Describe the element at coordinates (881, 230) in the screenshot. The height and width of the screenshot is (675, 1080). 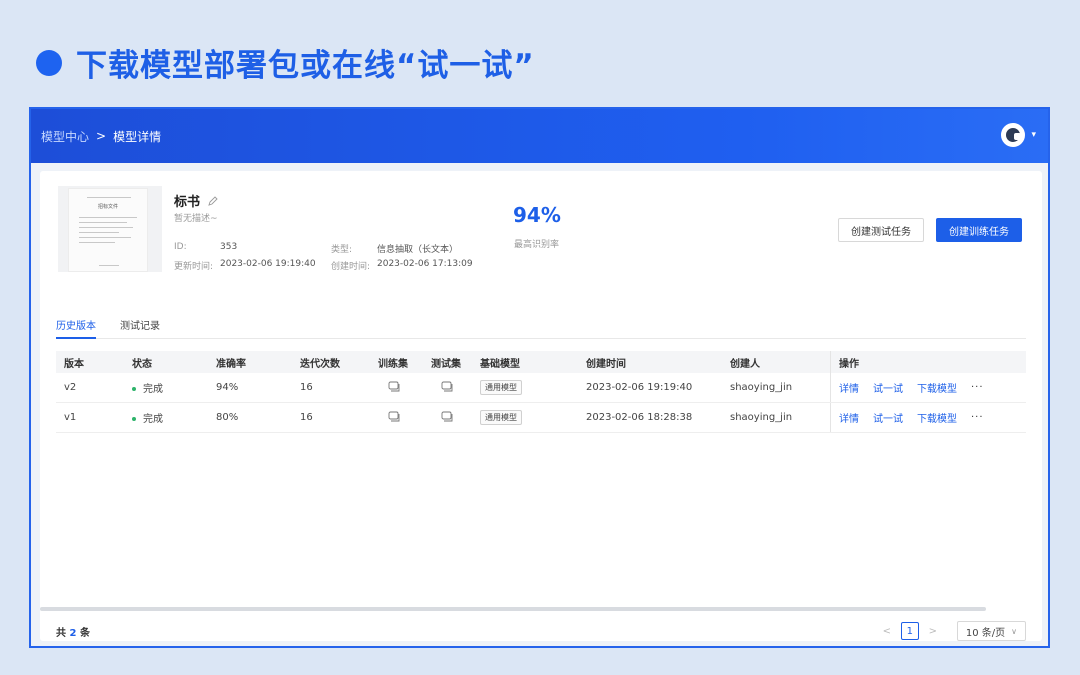
I see `create-test-task-button: 创建测试任务` at that location.